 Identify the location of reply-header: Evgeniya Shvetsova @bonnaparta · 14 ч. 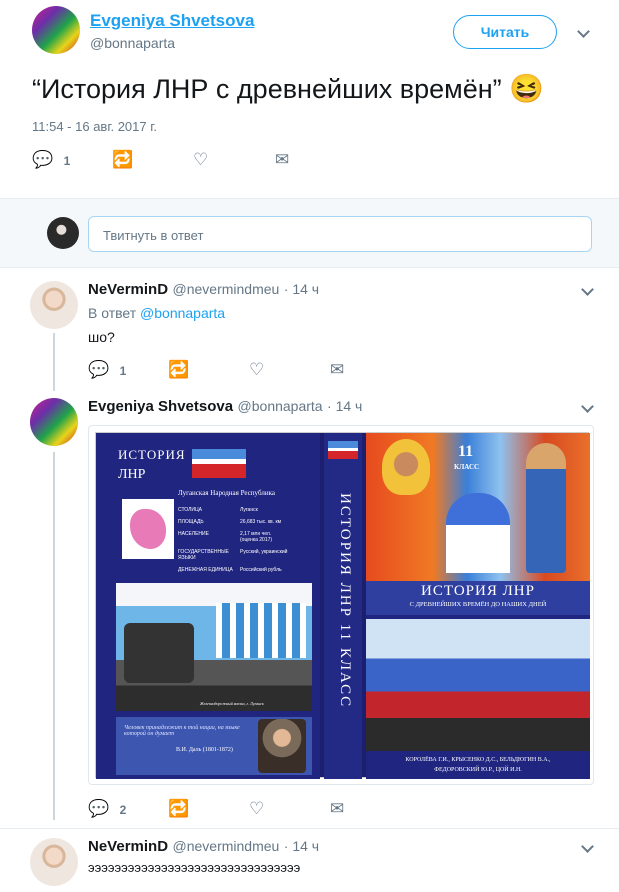
(225, 407).